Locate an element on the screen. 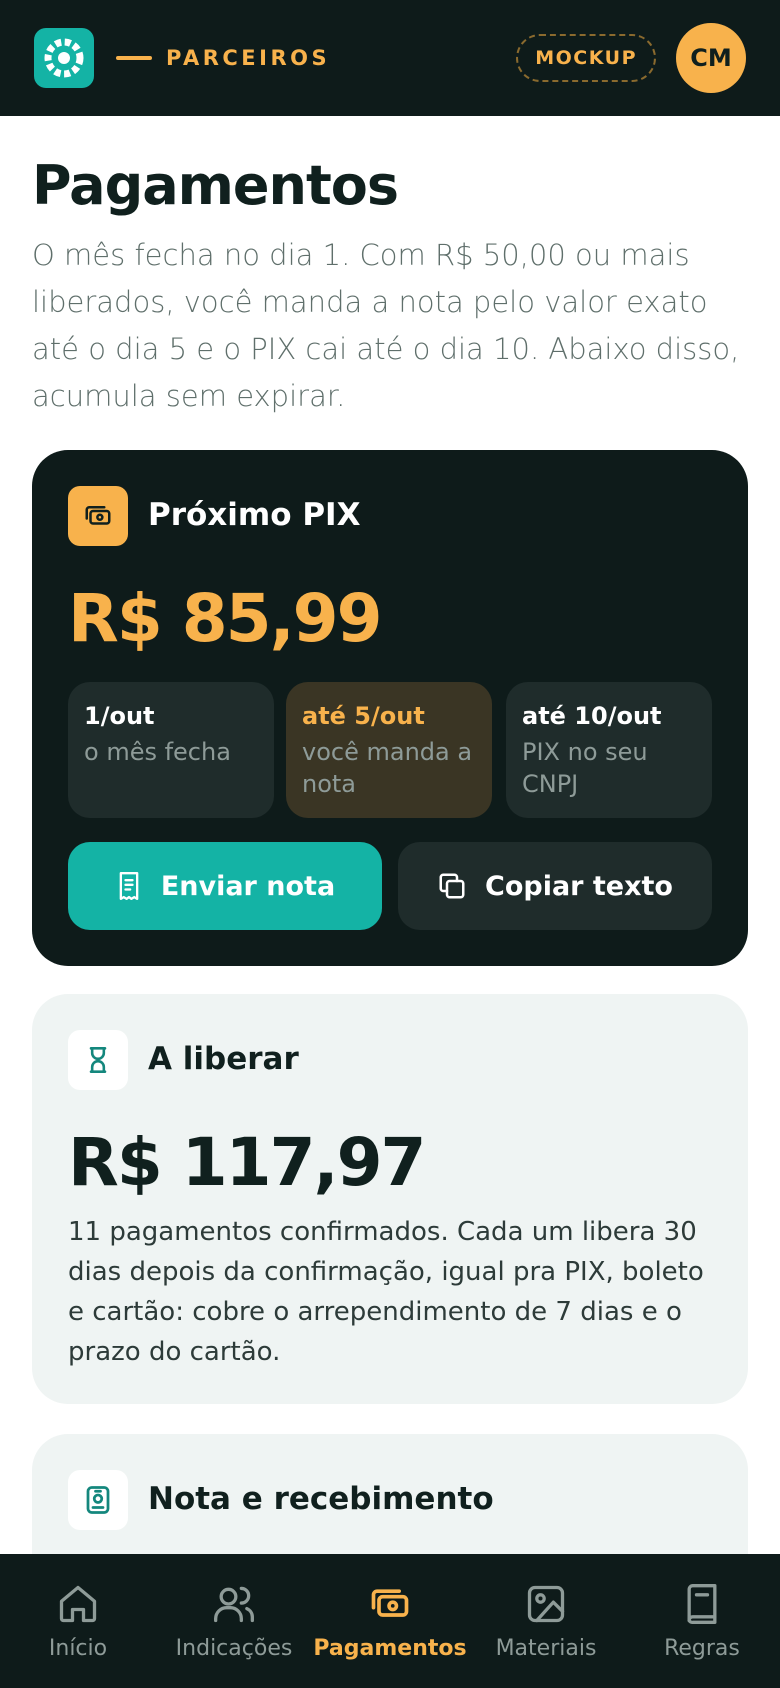 The height and width of the screenshot is (1688, 780). brand-divider is located at coordinates (134, 58).